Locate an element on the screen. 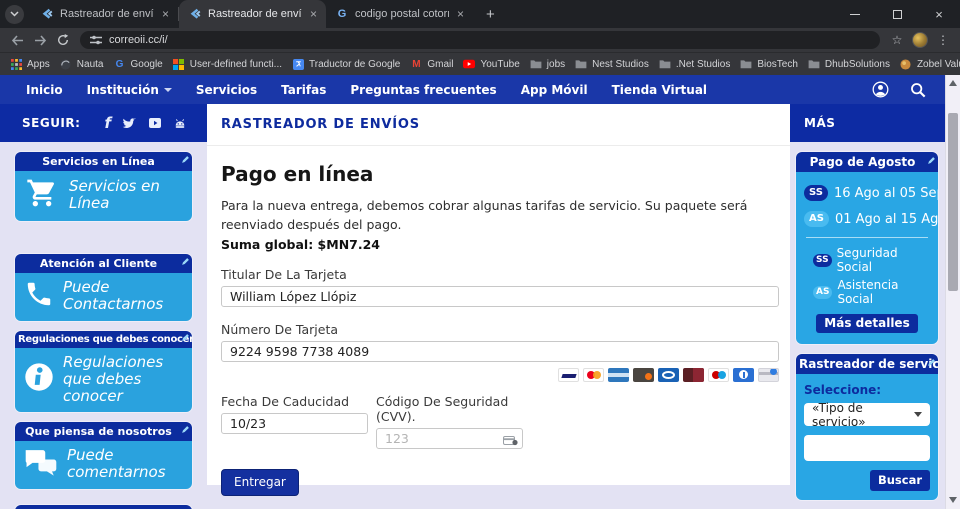 The image size is (960, 509). nav-tarifas: Tarifas is located at coordinates (303, 90).